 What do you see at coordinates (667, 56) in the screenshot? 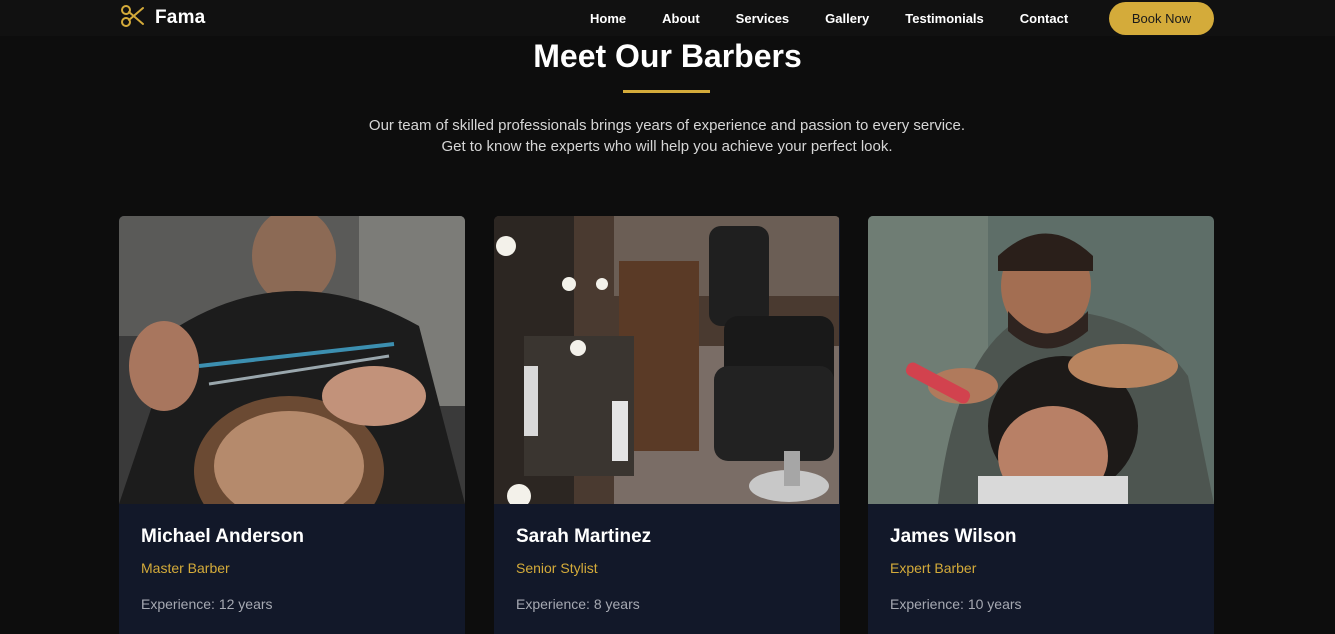
I see `section-title: Meet Our Barbers` at bounding box center [667, 56].